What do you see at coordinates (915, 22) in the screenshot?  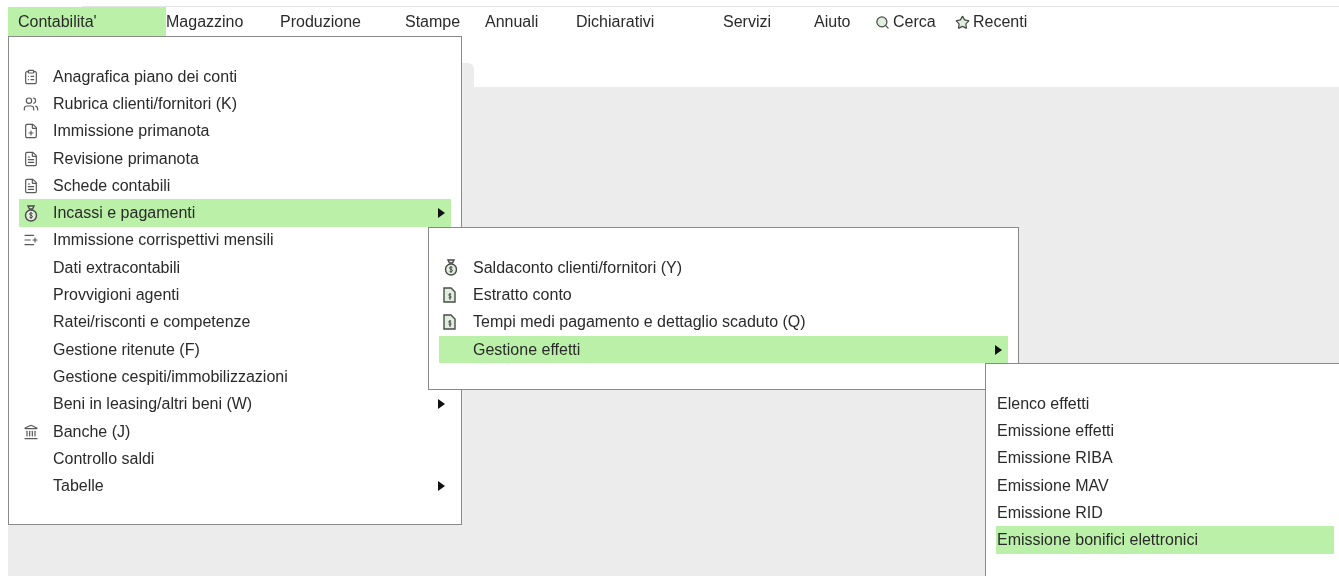 I see `menu-bar-item: Cerca` at bounding box center [915, 22].